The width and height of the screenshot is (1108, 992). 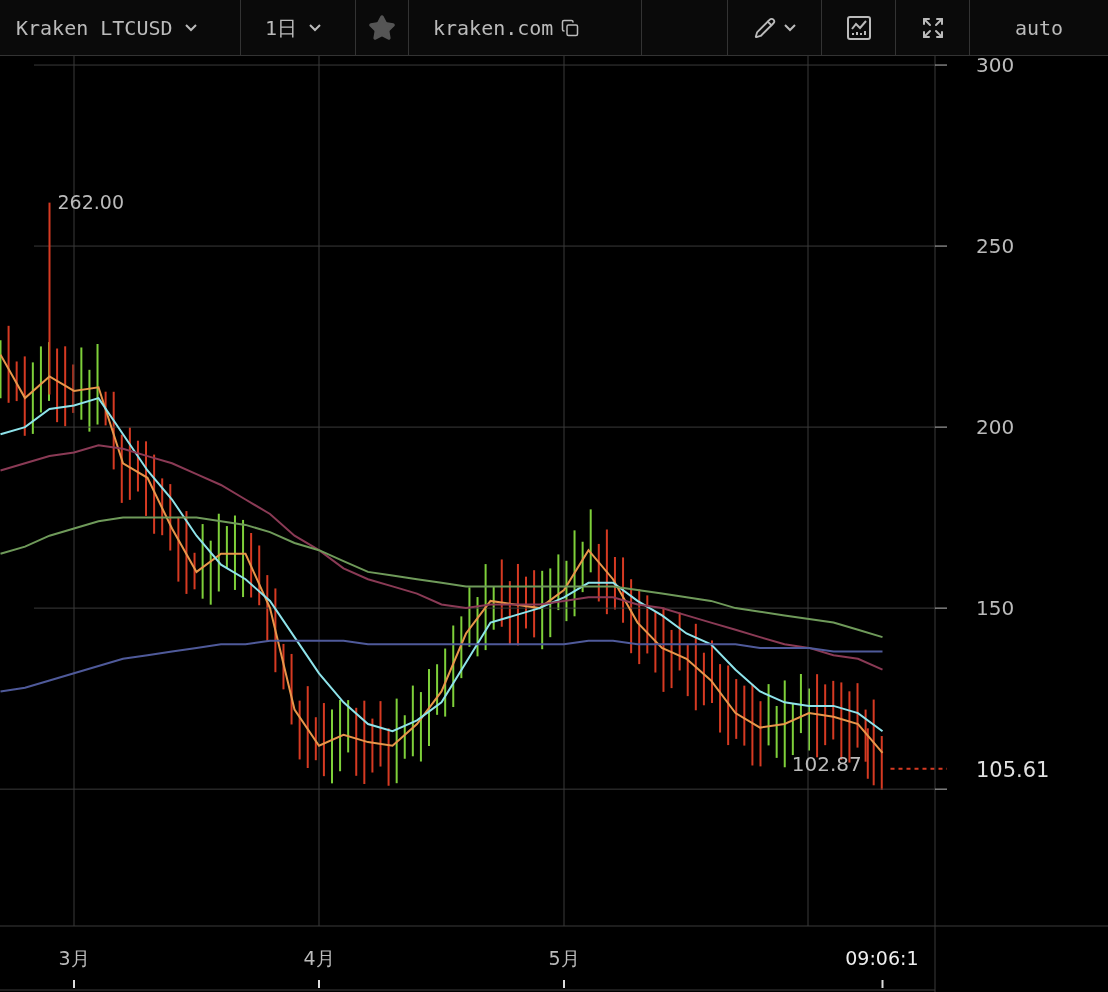 What do you see at coordinates (382, 27) in the screenshot?
I see `star-icon` at bounding box center [382, 27].